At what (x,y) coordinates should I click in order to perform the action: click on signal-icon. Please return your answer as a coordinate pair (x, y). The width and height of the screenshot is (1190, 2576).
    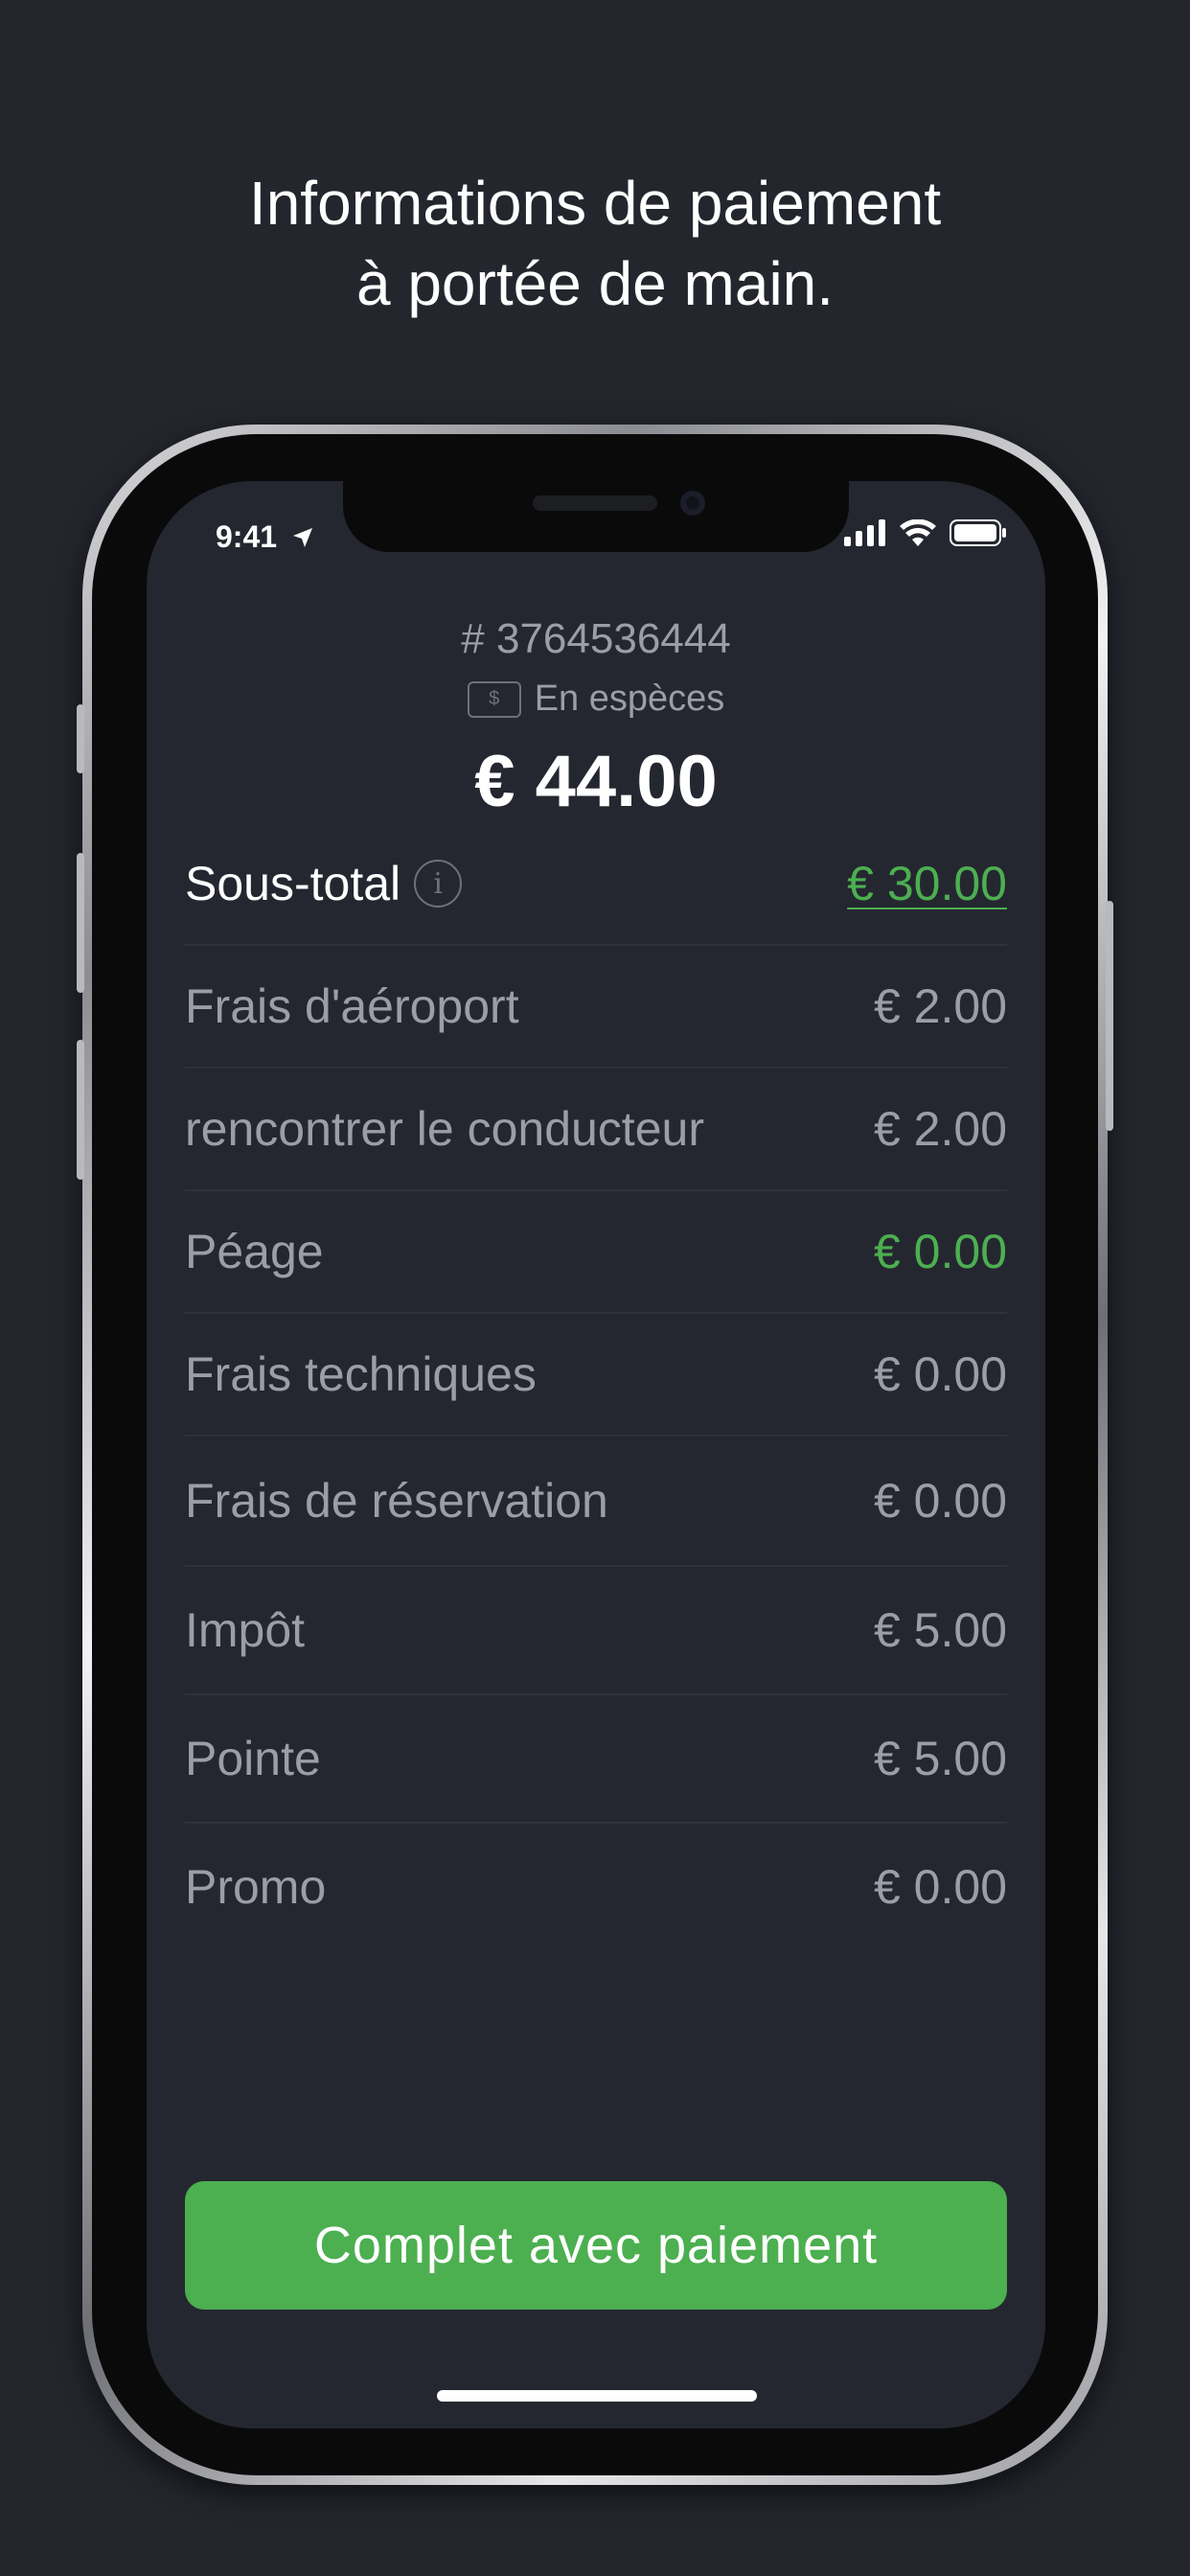
    Looking at the image, I should click on (865, 532).